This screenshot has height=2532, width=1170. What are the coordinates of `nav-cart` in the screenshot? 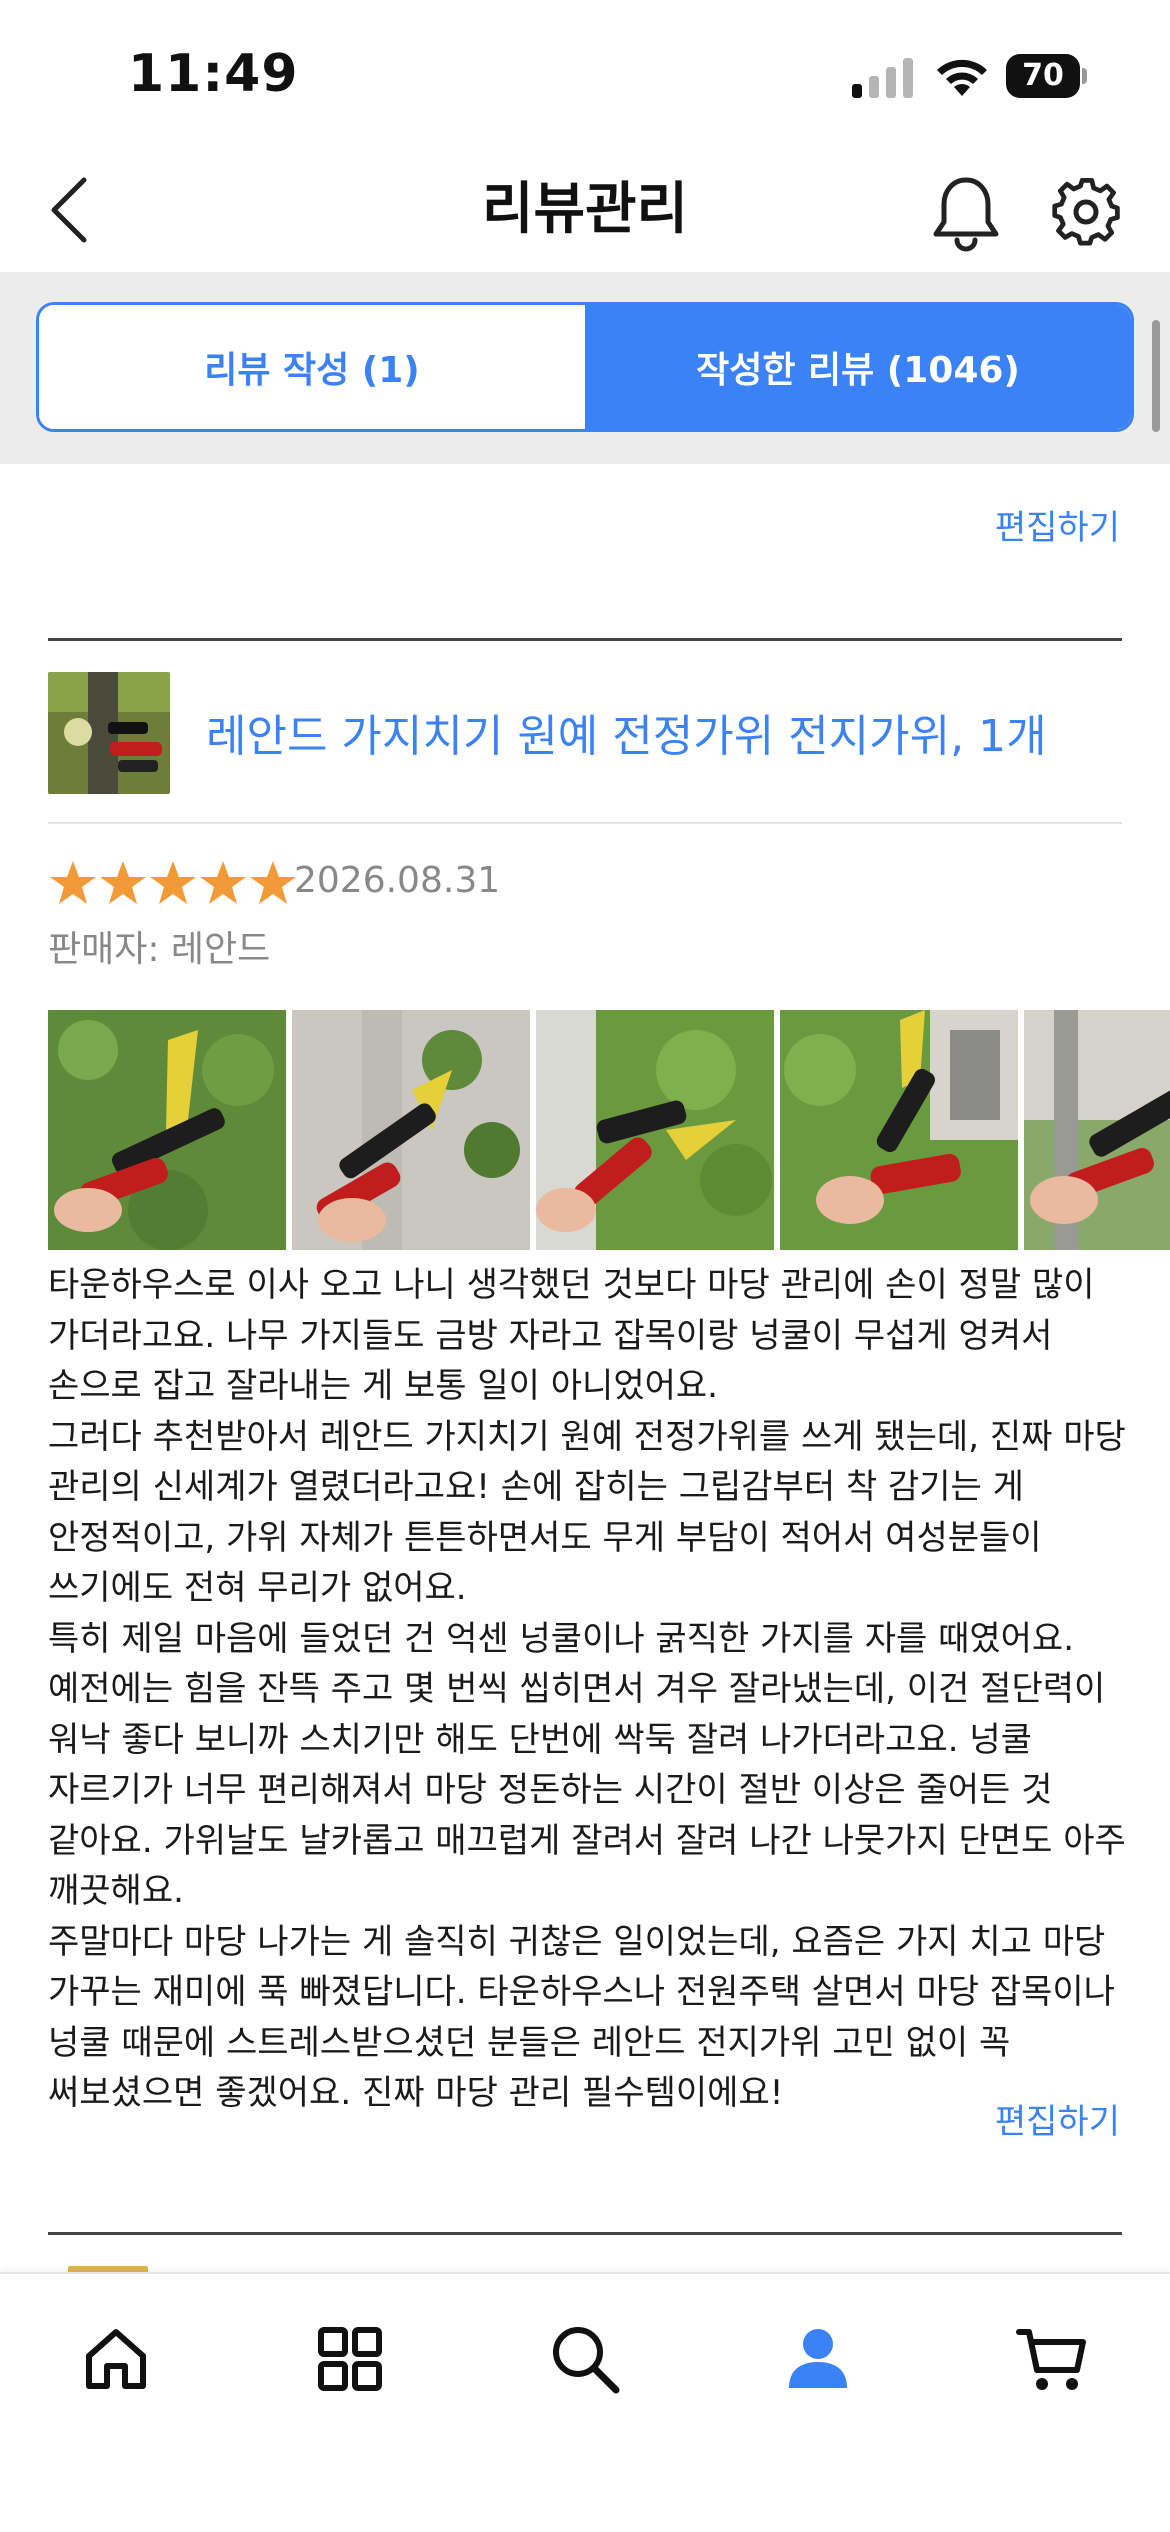 It's located at (1052, 2359).